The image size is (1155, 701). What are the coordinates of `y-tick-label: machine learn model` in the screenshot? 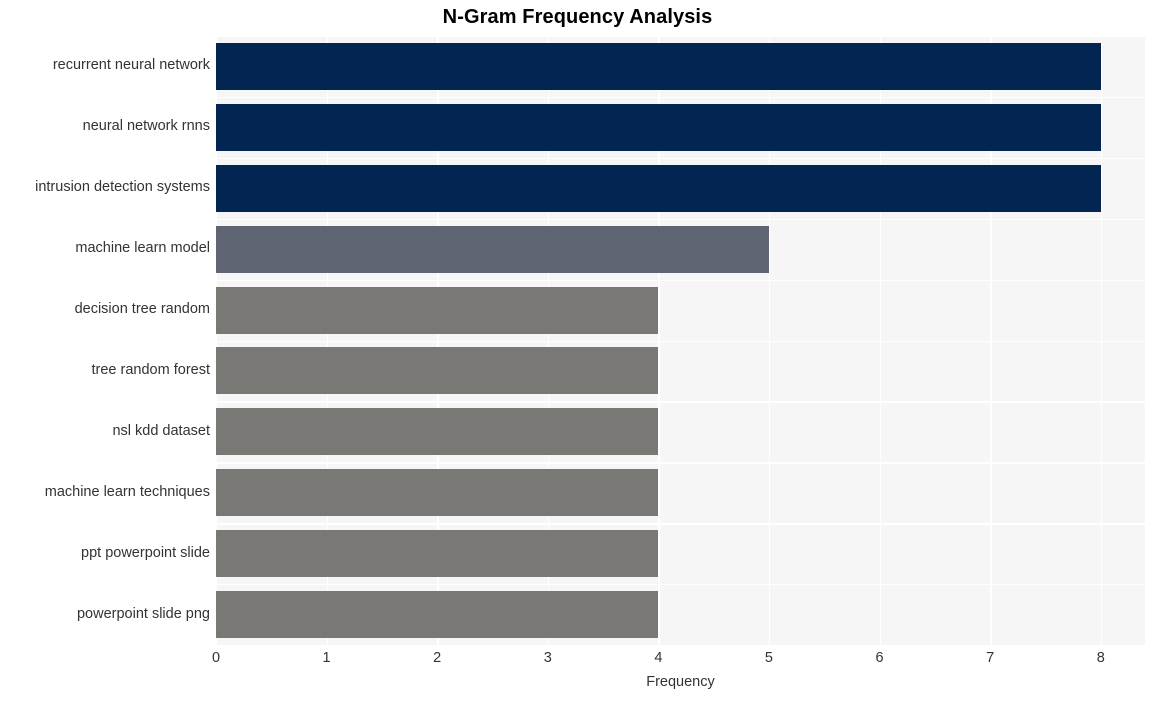 It's located at (142, 248).